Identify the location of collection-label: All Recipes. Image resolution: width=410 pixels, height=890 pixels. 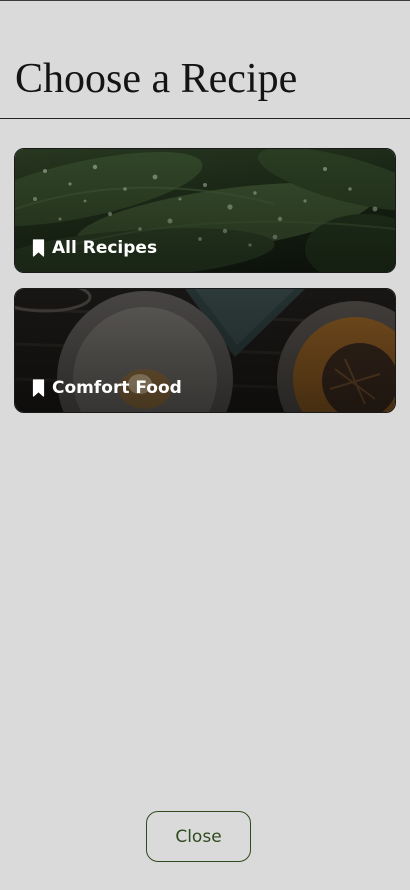
(94, 248).